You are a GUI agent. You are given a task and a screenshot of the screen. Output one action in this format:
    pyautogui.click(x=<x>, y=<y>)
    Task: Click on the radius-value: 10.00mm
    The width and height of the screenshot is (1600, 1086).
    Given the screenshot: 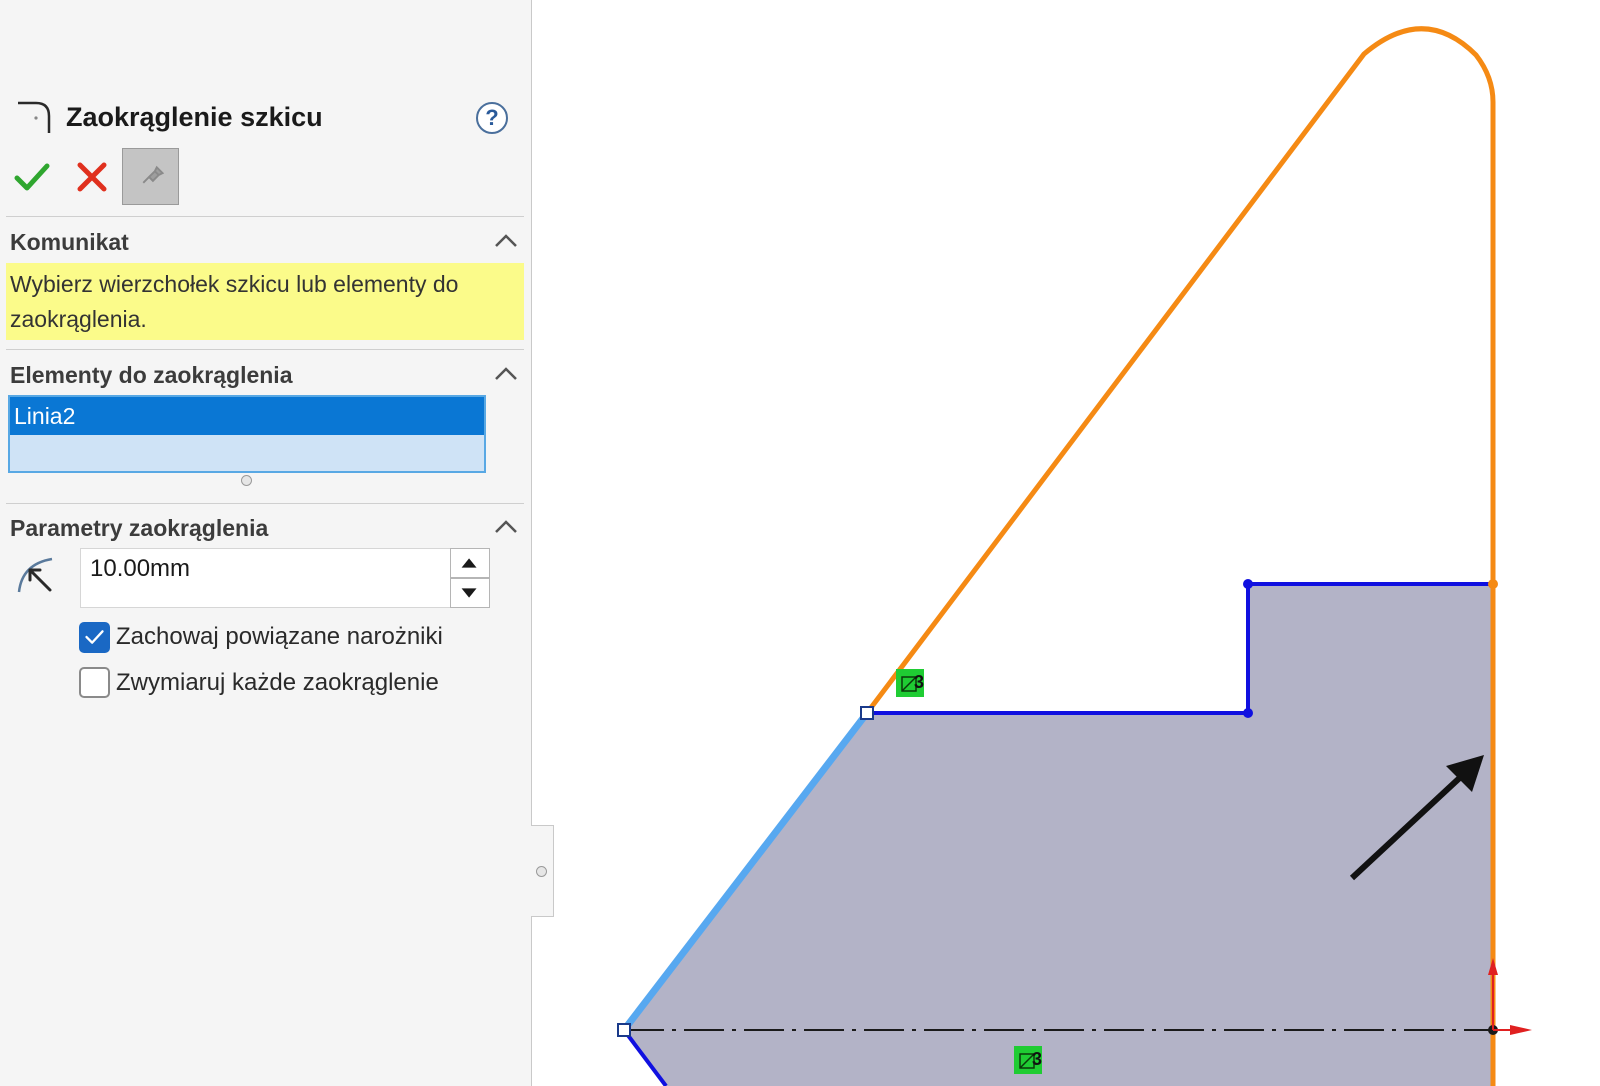 What is the action you would take?
    pyautogui.click(x=140, y=568)
    